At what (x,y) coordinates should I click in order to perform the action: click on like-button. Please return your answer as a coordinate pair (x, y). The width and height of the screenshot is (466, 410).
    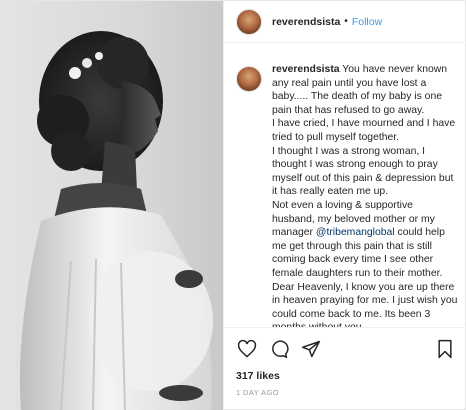
    Looking at the image, I should click on (247, 349).